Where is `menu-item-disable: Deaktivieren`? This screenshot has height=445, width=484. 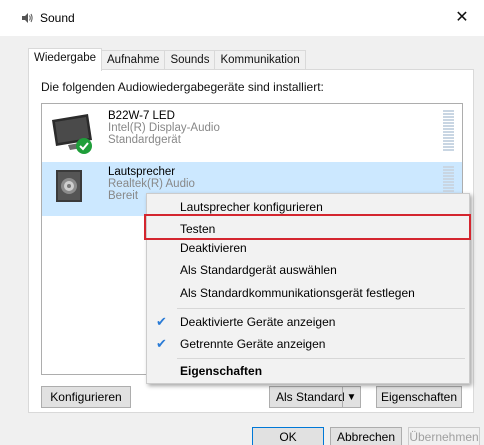 menu-item-disable: Deaktivieren is located at coordinates (308, 248).